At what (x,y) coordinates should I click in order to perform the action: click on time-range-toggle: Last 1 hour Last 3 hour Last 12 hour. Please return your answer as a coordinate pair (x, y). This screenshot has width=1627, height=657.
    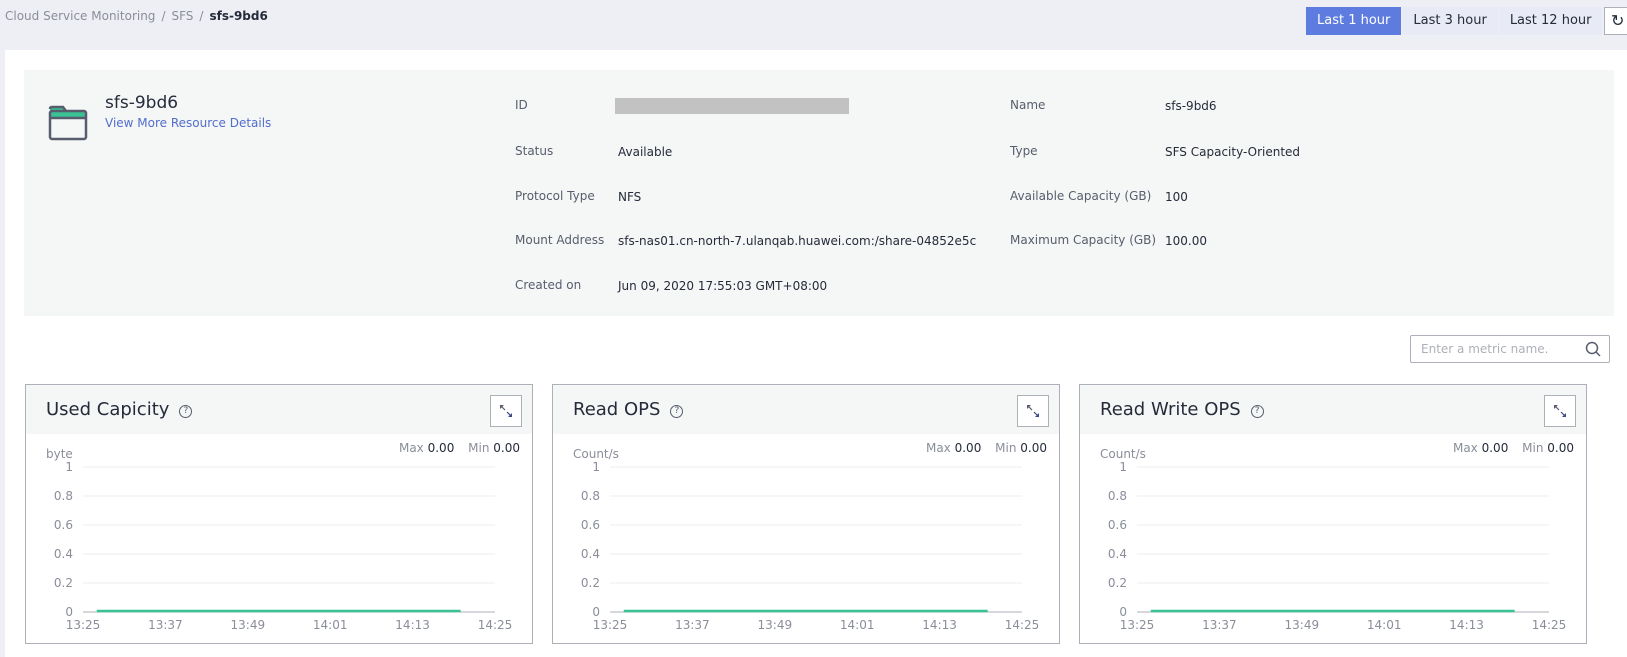
    Looking at the image, I should click on (1454, 21).